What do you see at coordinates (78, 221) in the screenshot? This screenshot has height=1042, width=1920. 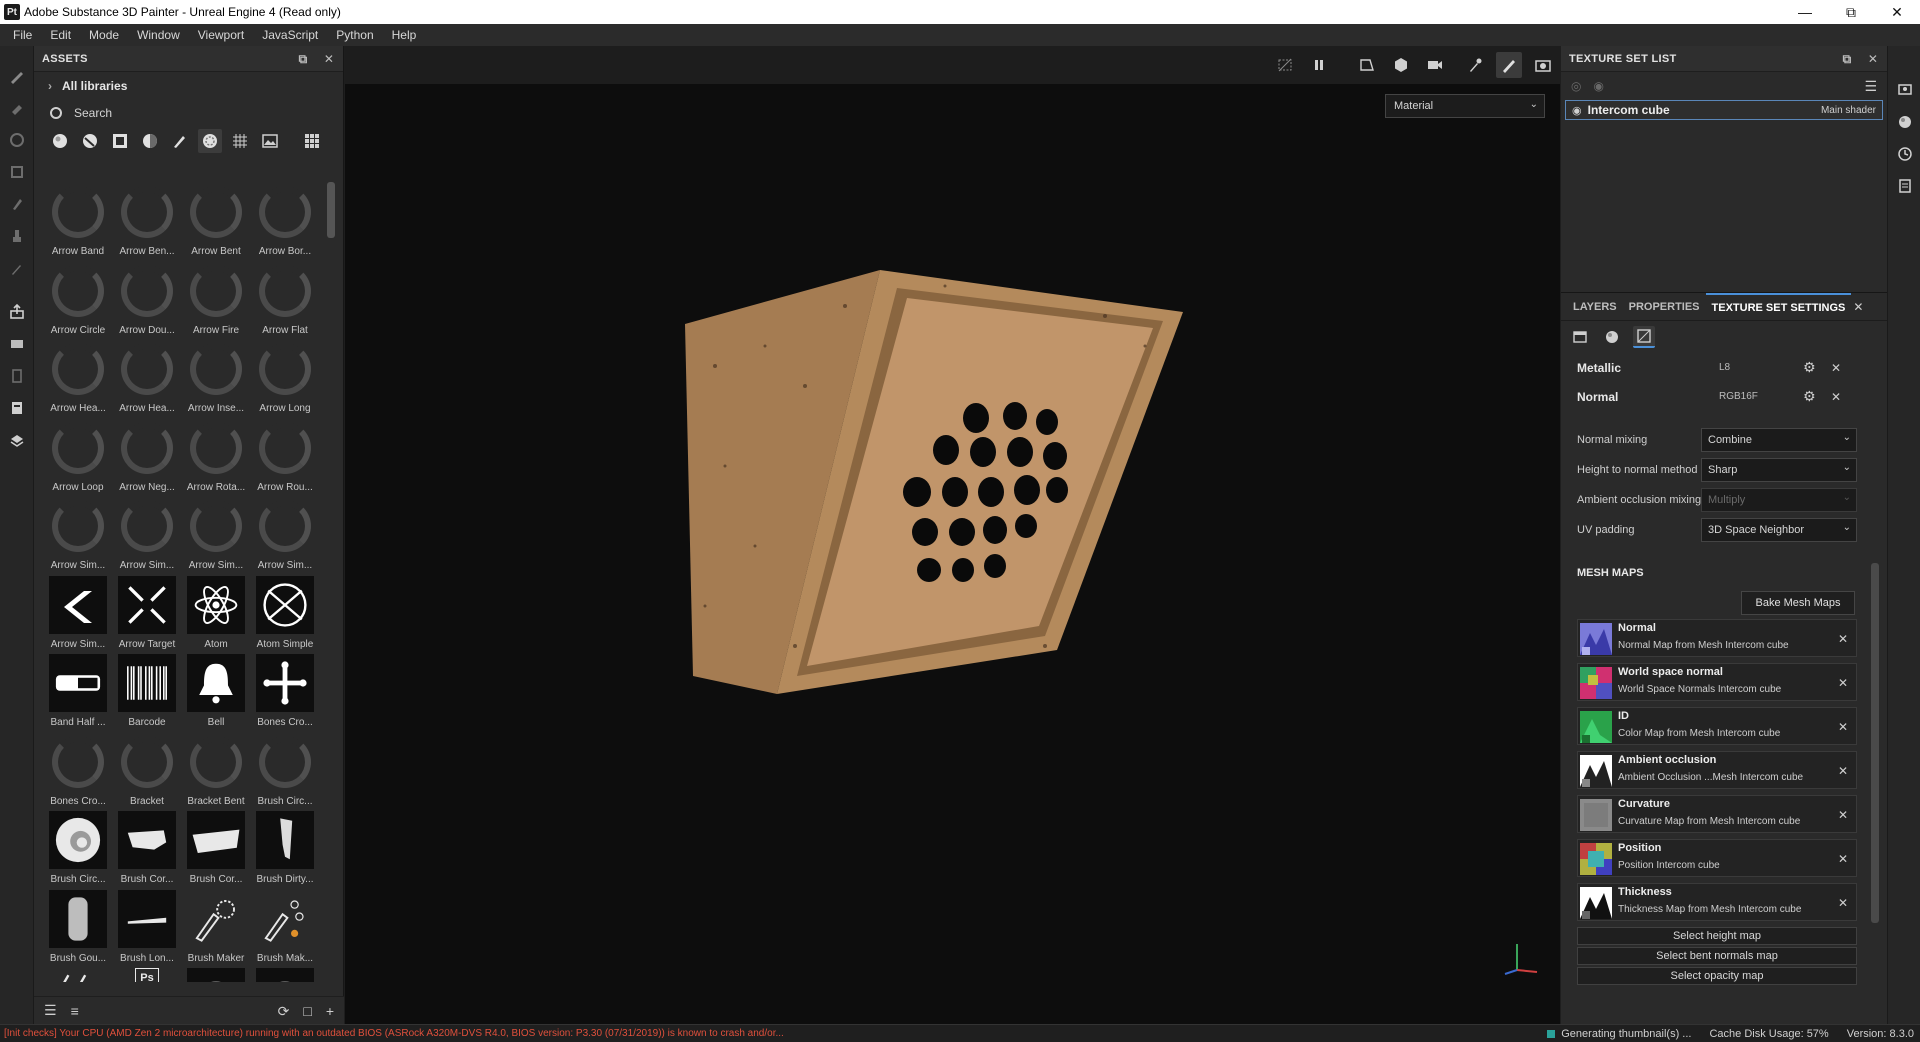 I see `asset-item: Arrow Band` at bounding box center [78, 221].